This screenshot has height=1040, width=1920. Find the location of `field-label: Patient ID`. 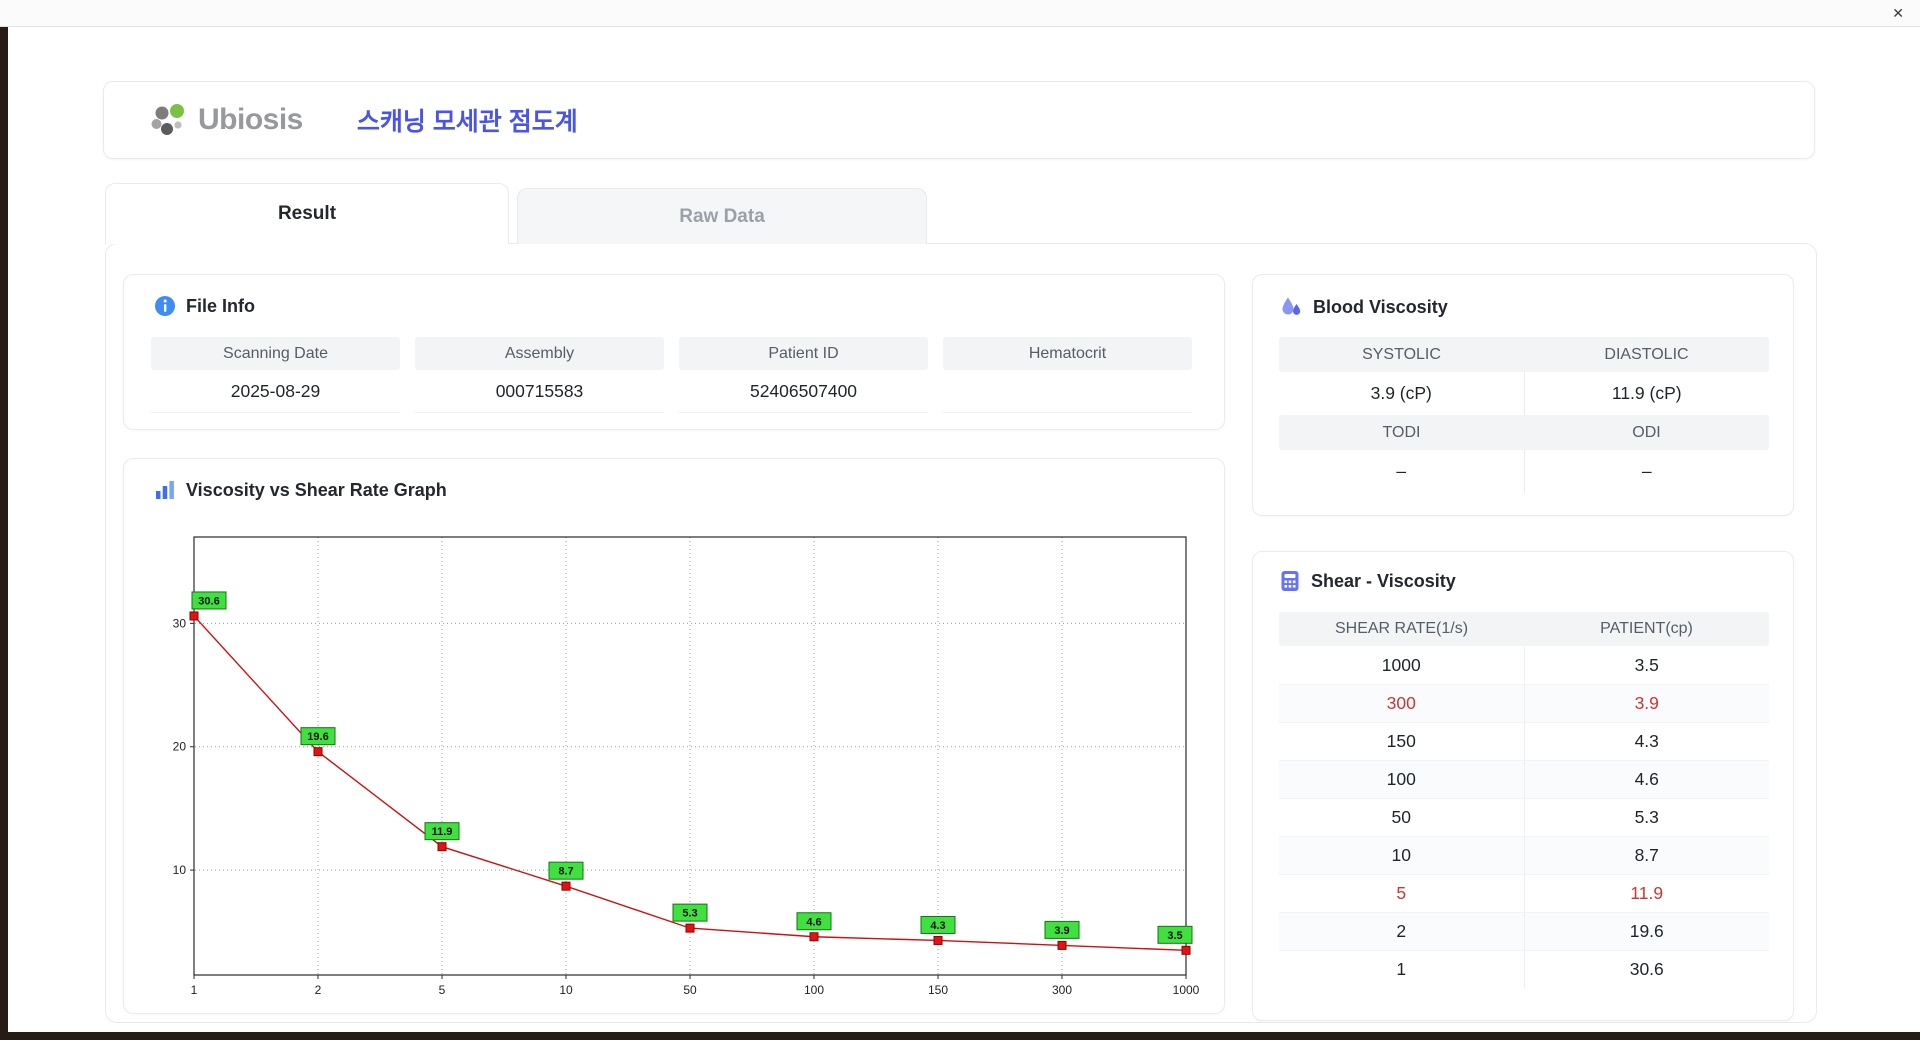

field-label: Patient ID is located at coordinates (803, 353).